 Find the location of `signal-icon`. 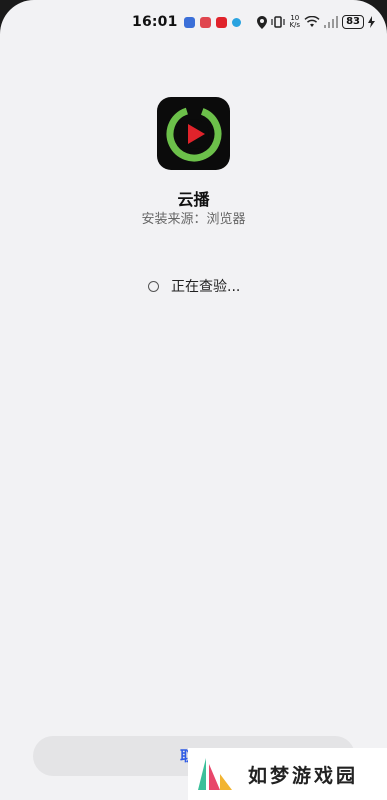

signal-icon is located at coordinates (331, 22).